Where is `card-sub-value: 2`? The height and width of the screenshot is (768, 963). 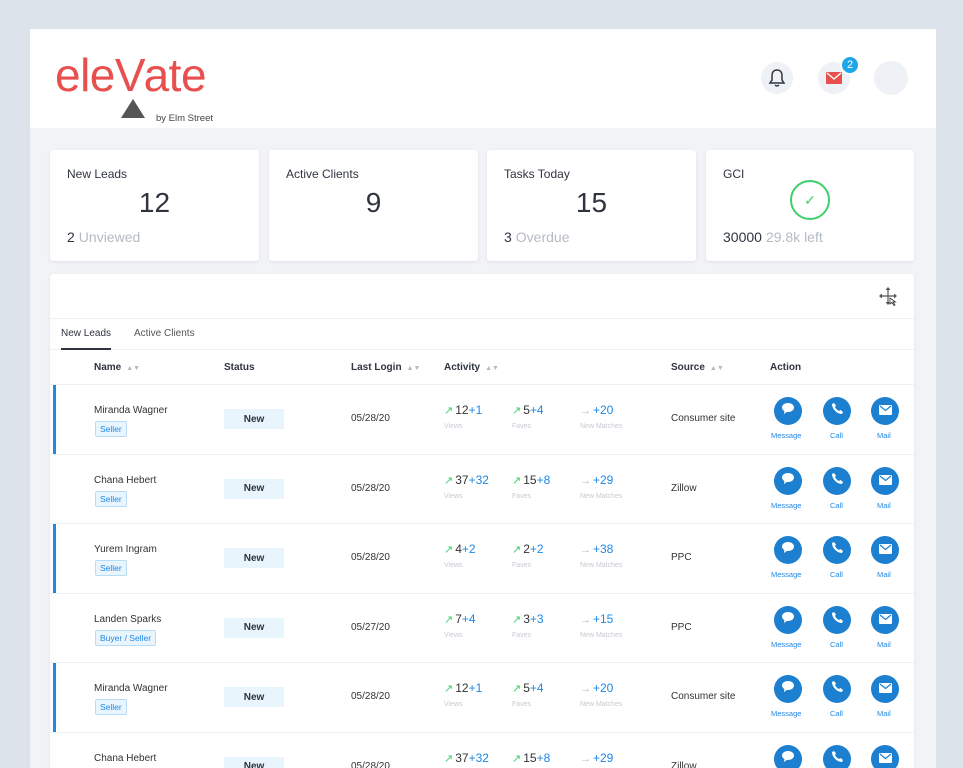 card-sub-value: 2 is located at coordinates (71, 237).